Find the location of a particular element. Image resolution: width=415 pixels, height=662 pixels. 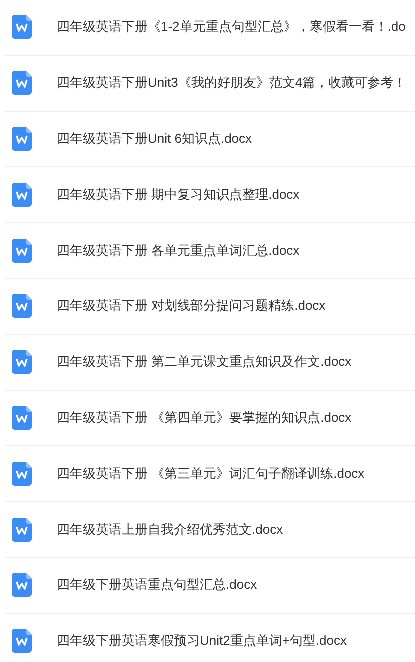

file-name: 四年级下册英语寒假预习Unit2重点单词+句型.docx is located at coordinates (202, 641).